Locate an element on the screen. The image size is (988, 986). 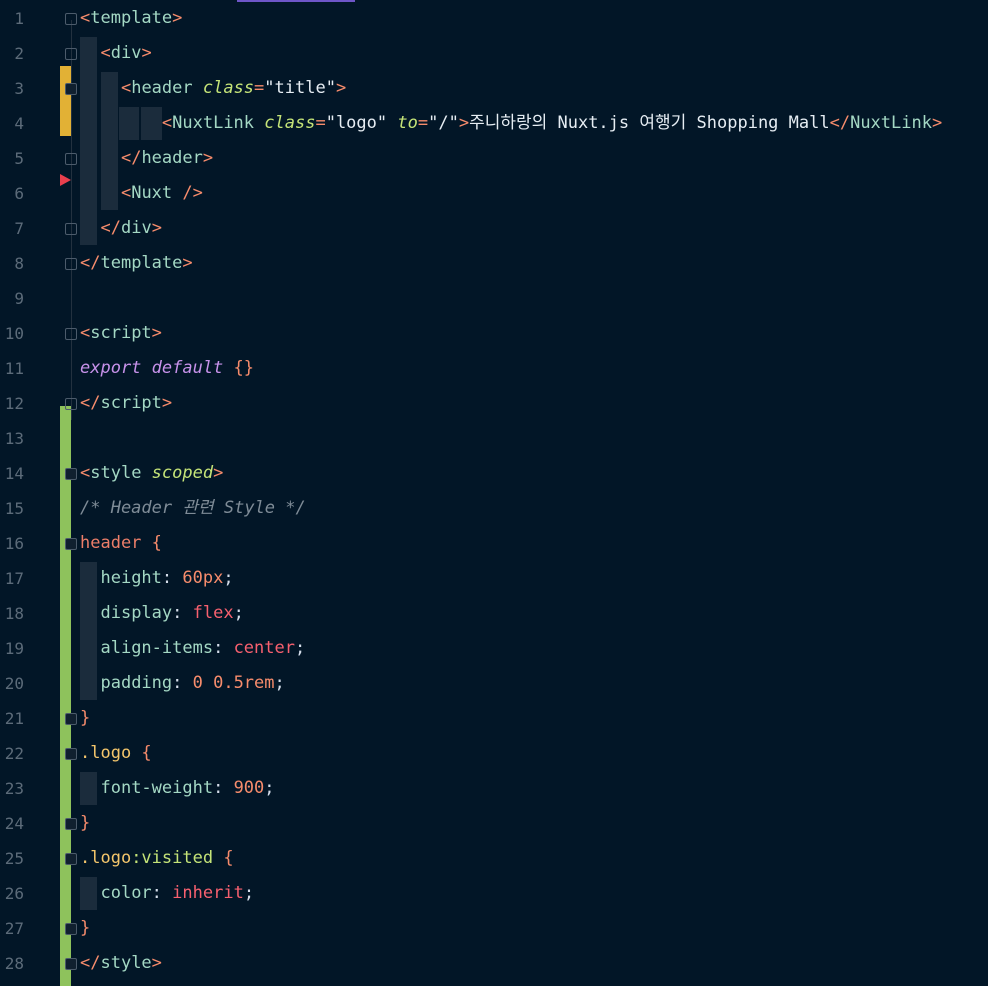
code-line: 3 <header class="title"> is located at coordinates (494, 88).